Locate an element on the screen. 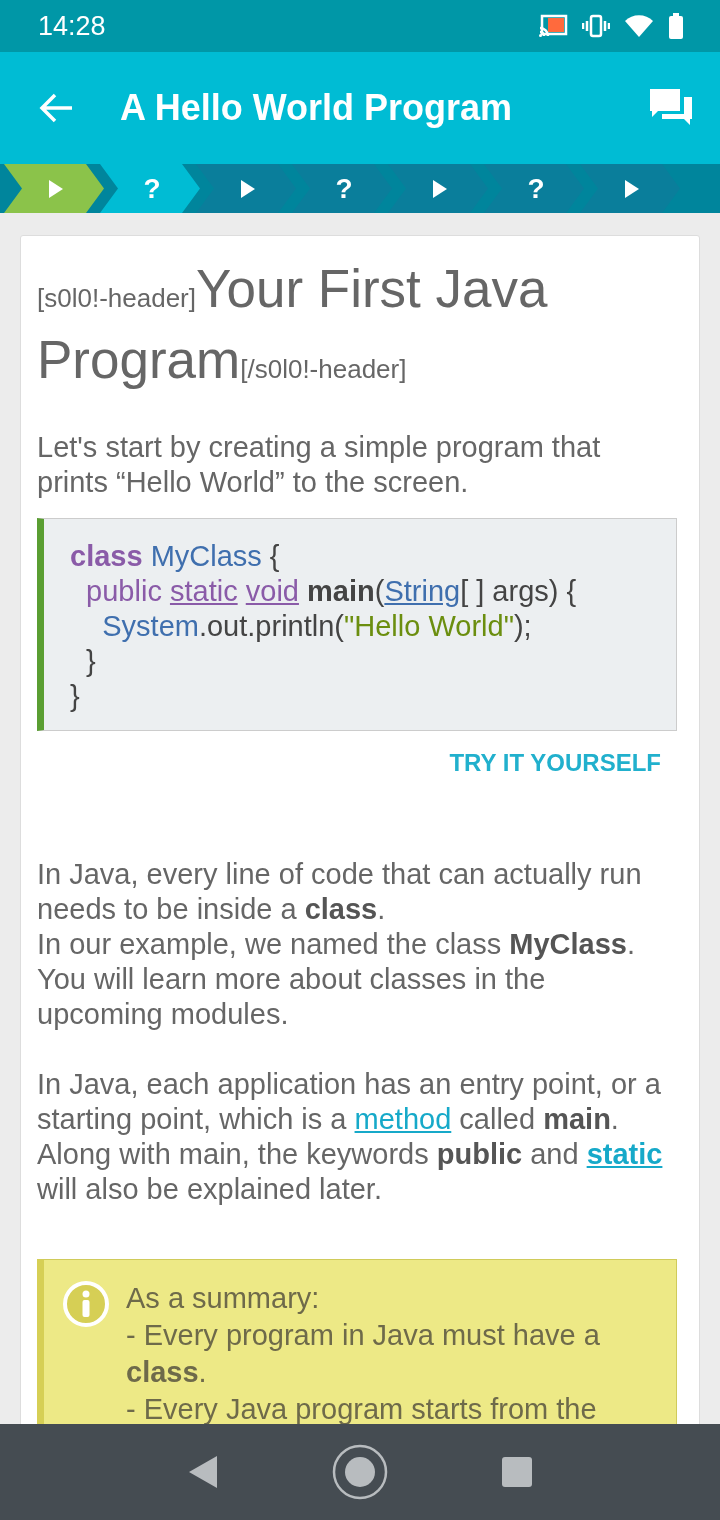 Image resolution: width=720 pixels, height=1520 pixels. link: method is located at coordinates (403, 1119).